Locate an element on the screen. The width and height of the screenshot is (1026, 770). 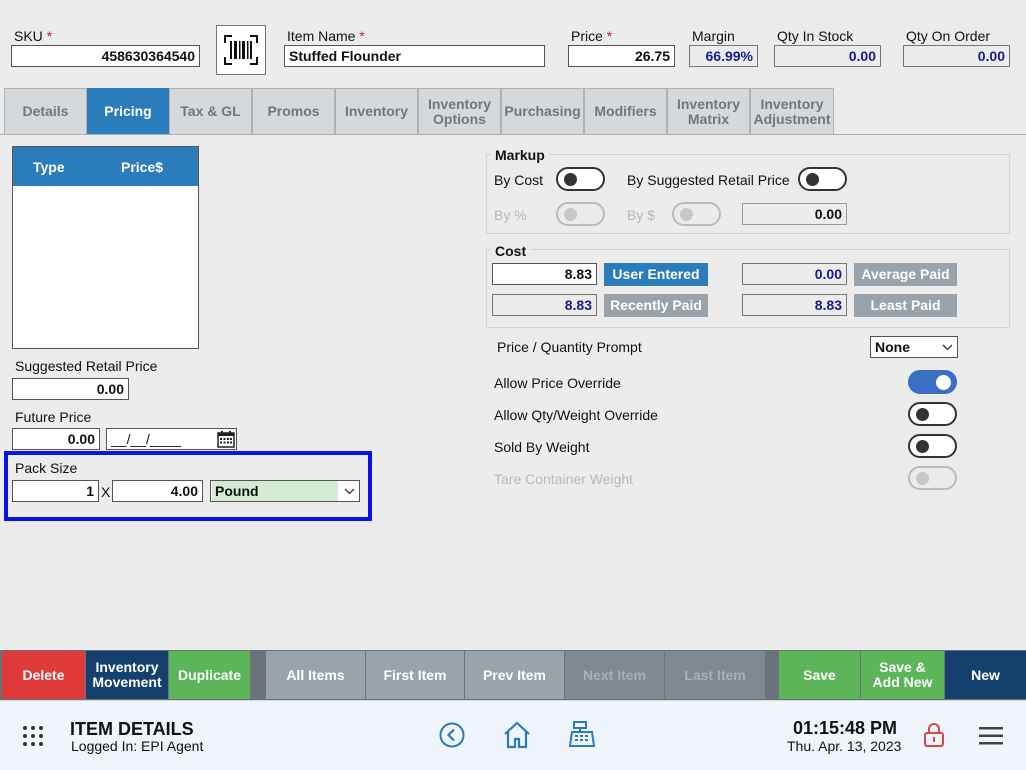
recently-paid-value: 8.83 is located at coordinates (544, 305).